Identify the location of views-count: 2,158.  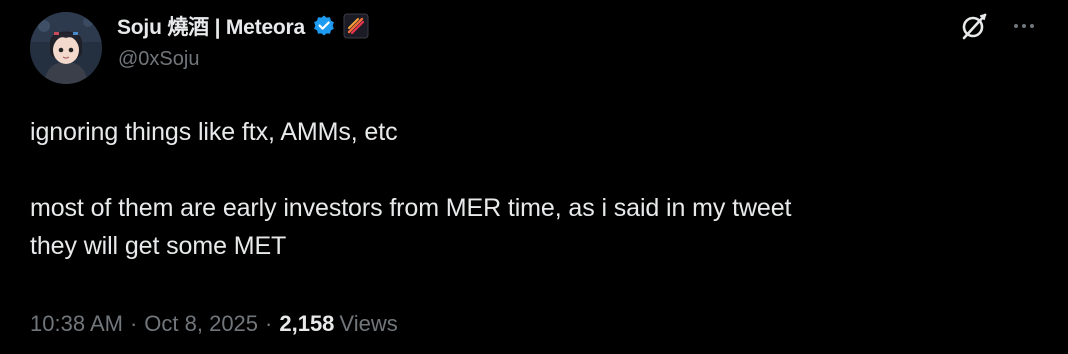
(306, 324).